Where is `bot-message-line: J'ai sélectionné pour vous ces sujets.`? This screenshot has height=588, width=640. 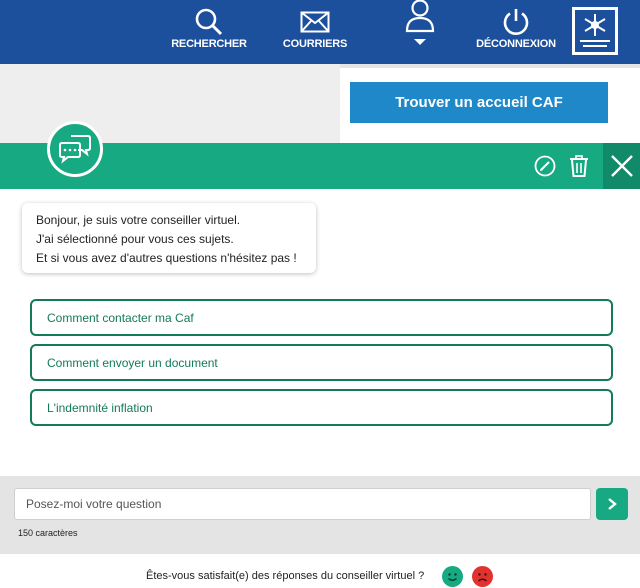
bot-message-line: J'ai sélectionné pour vous ces sujets. is located at coordinates (135, 239).